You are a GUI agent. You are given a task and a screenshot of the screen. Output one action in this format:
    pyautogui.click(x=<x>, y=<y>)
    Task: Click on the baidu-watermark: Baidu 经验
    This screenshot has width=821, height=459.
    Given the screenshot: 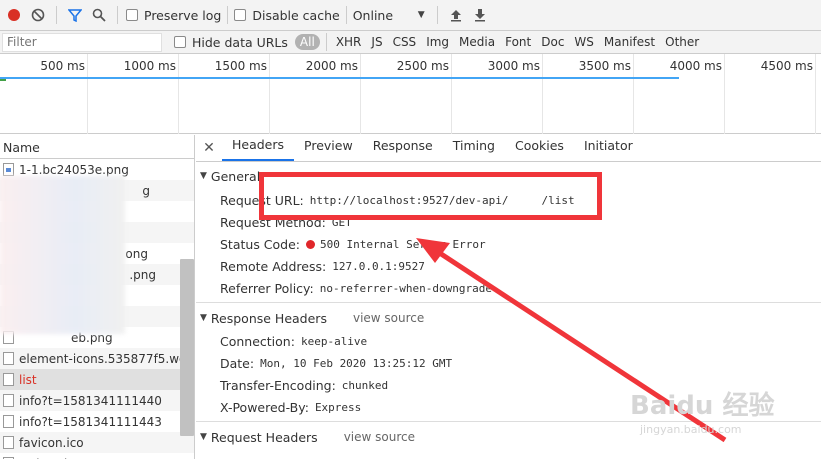 What is the action you would take?
    pyautogui.click(x=702, y=406)
    